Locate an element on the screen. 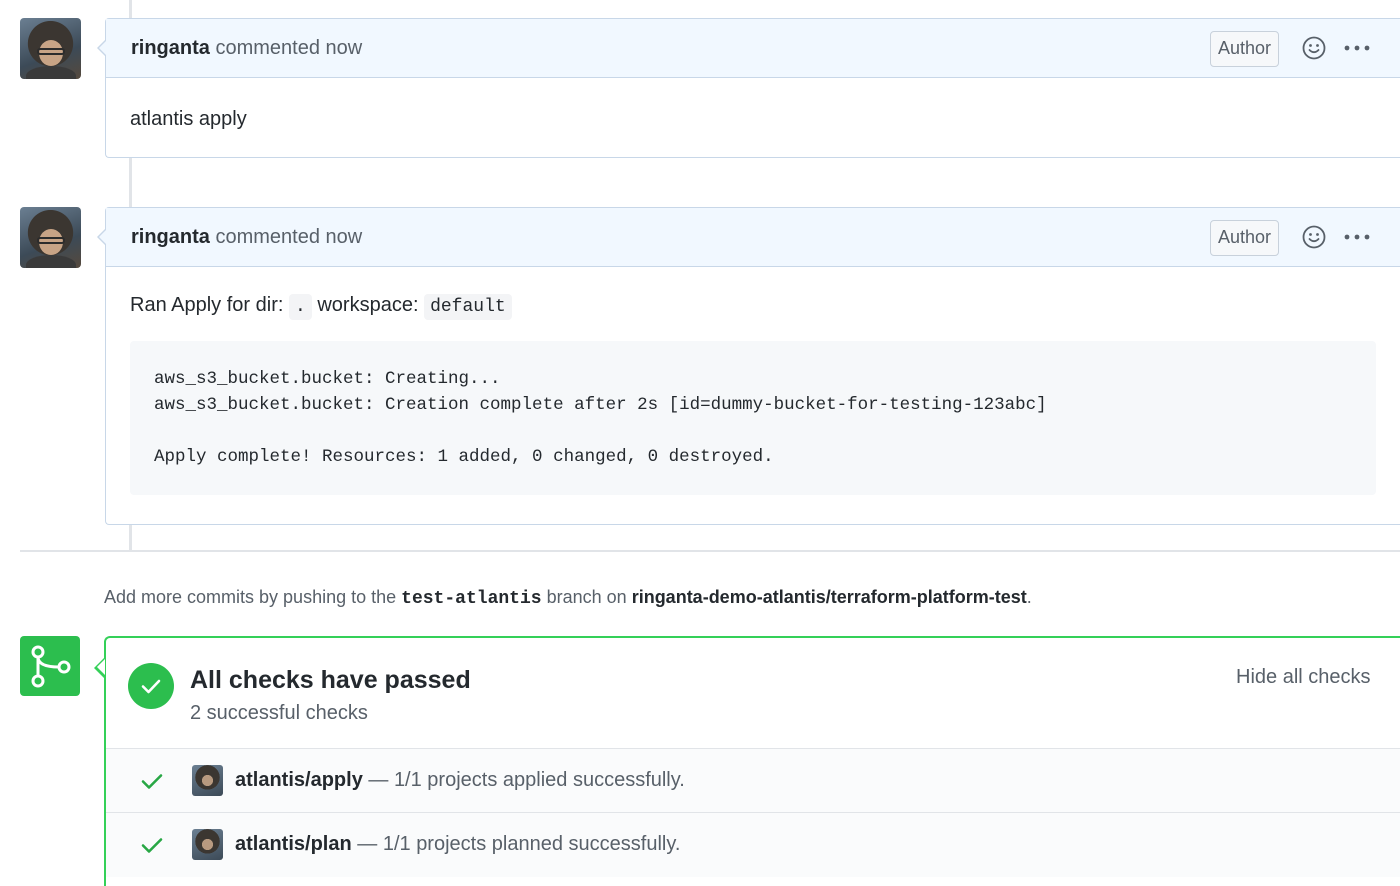 The height and width of the screenshot is (886, 1400). comment-body: atlantis apply is located at coordinates (188, 119).